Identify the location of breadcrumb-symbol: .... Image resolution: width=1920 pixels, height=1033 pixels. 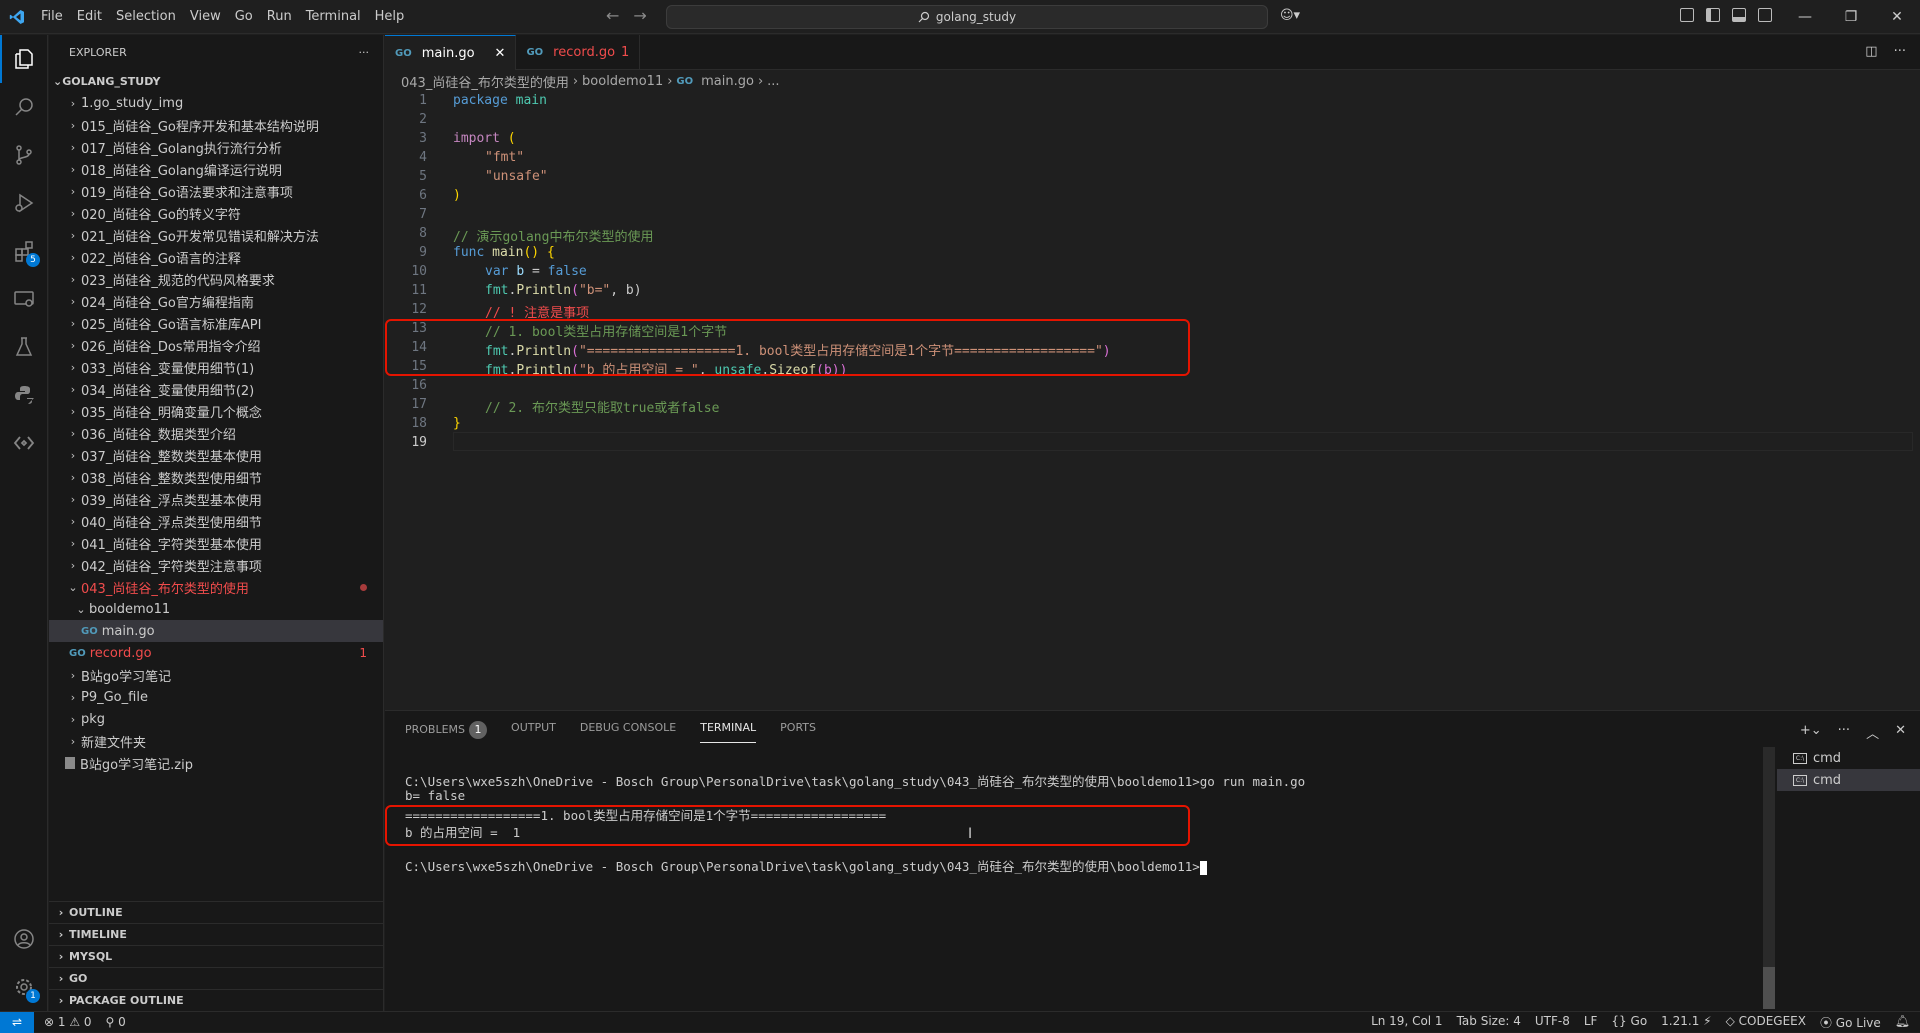
(773, 81).